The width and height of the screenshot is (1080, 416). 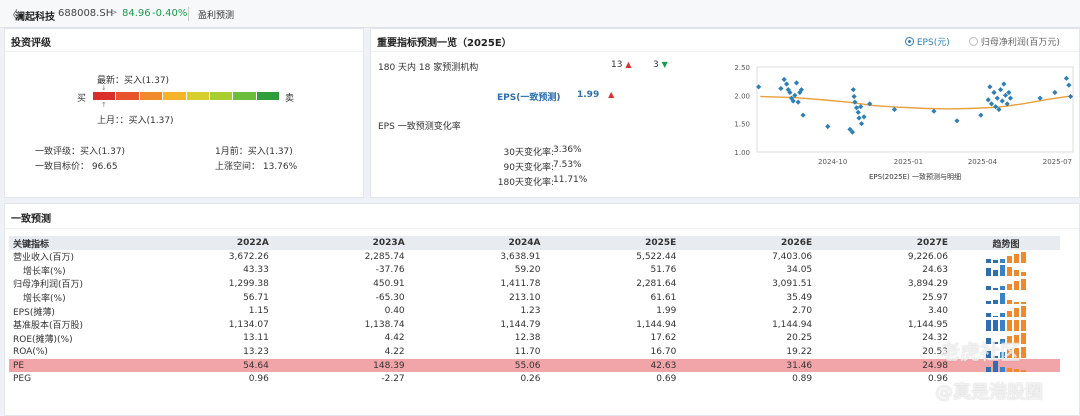 What do you see at coordinates (104, 88) in the screenshot?
I see `latest-marker-icon: ↓` at bounding box center [104, 88].